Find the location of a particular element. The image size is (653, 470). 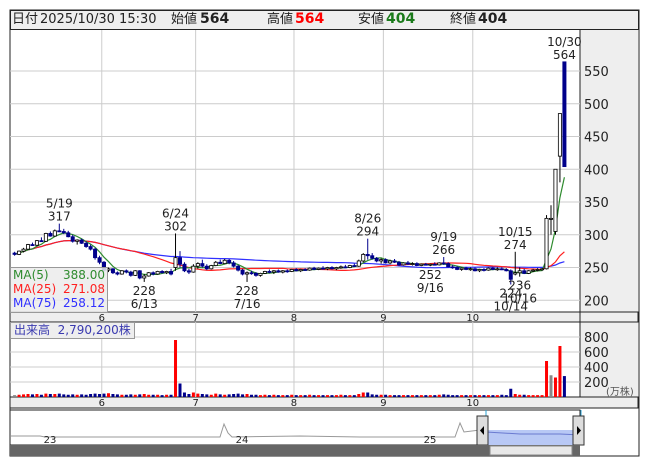

annotation-date: 8/26 is located at coordinates (367, 219).